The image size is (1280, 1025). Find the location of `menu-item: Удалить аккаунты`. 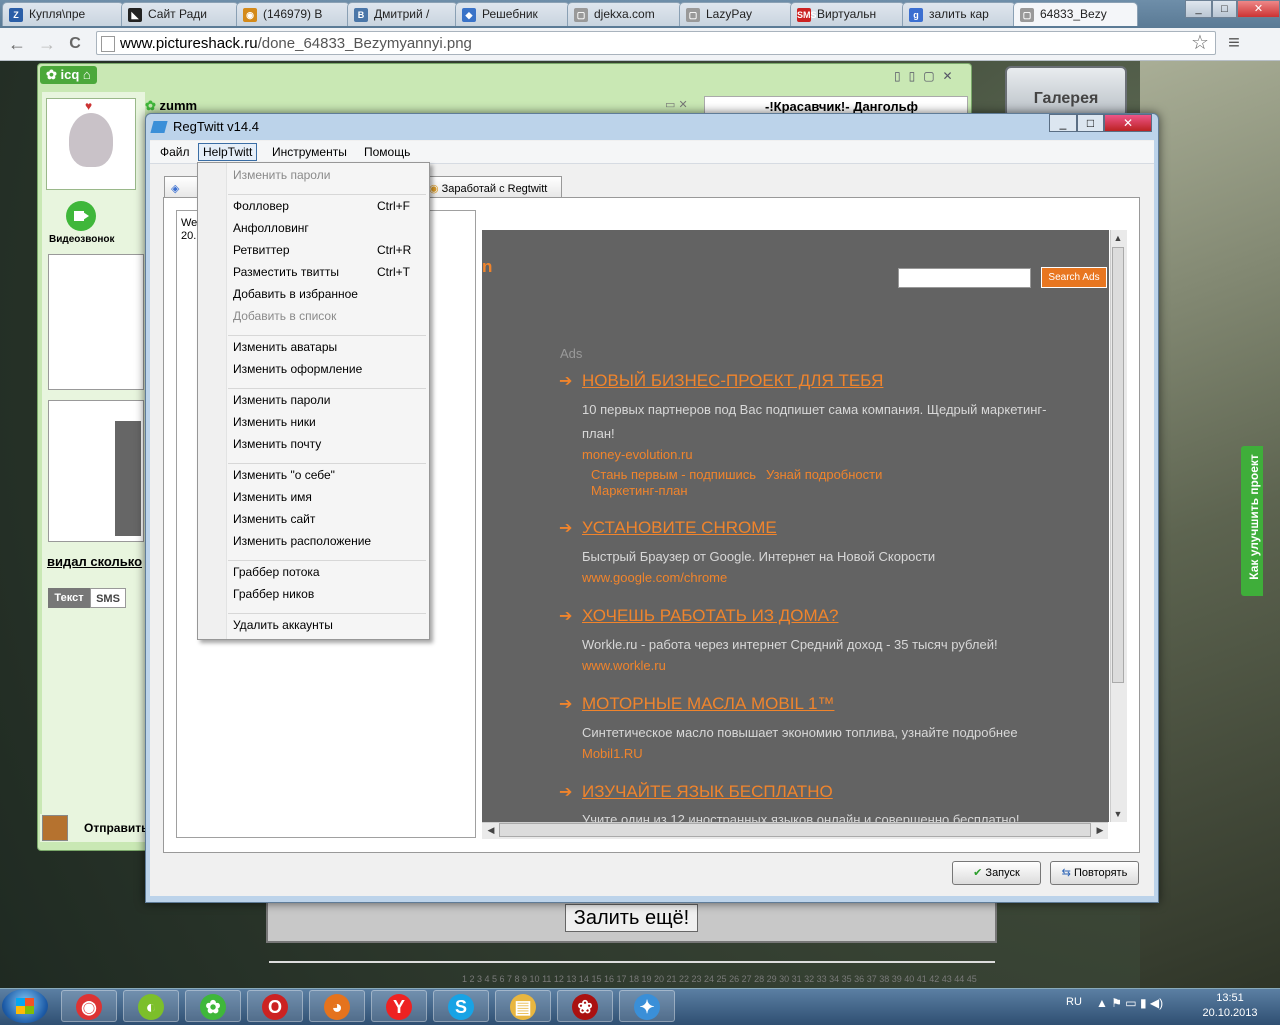

menu-item: Удалить аккаунты is located at coordinates (283, 625).